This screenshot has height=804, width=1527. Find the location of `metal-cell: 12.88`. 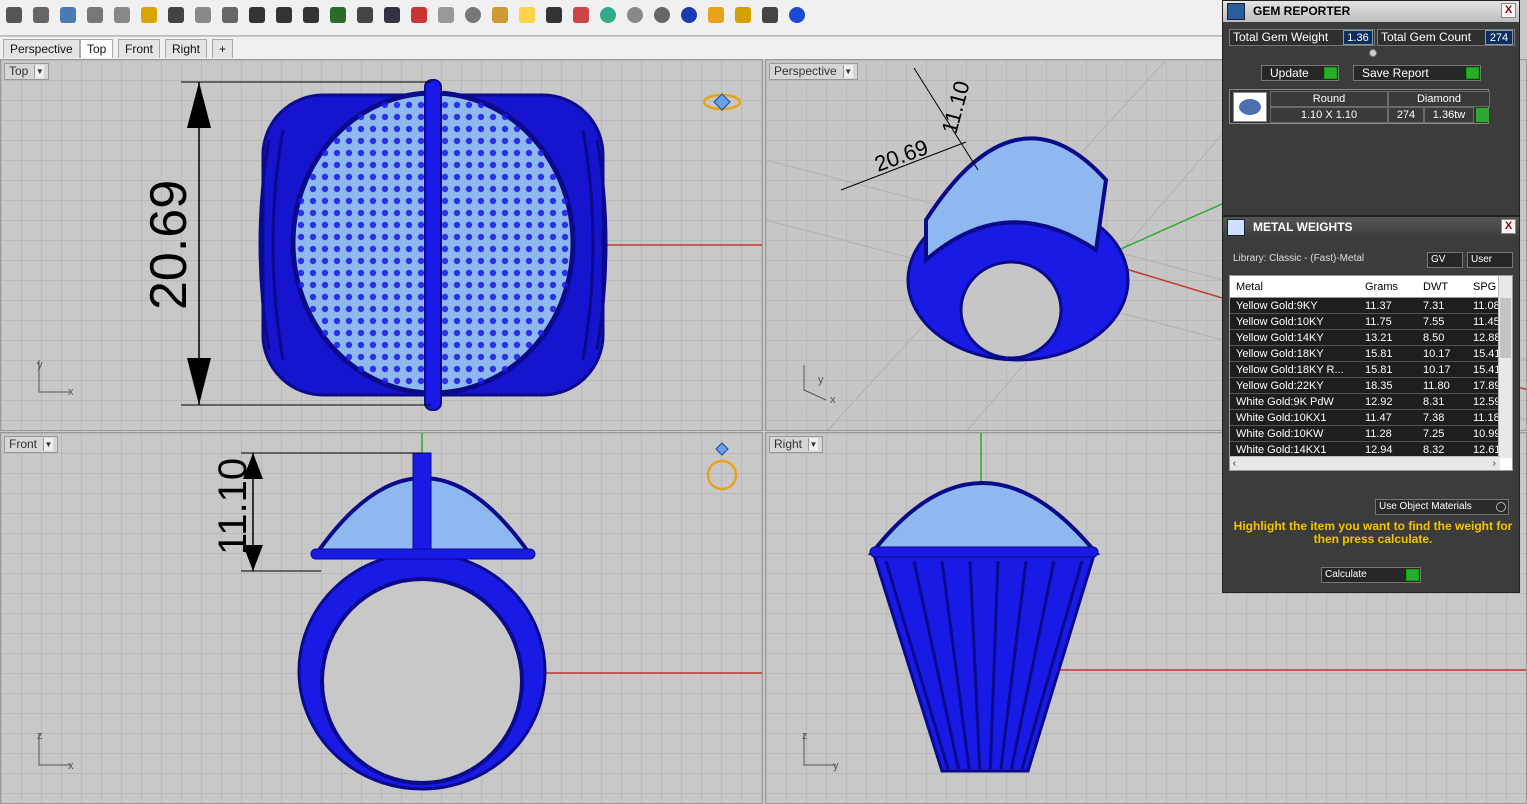

metal-cell: 12.88 is located at coordinates (1487, 338).